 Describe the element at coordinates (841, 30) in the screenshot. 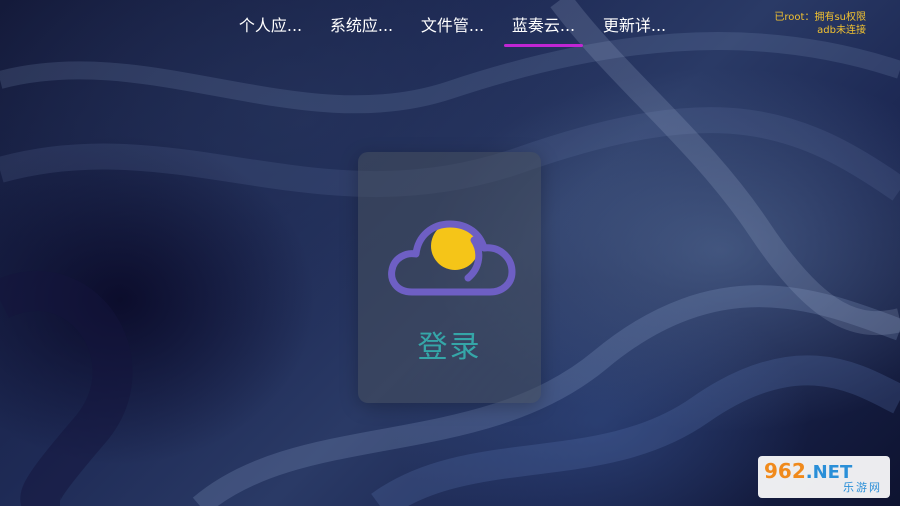

I see `adb-status-text: adb未连接` at that location.